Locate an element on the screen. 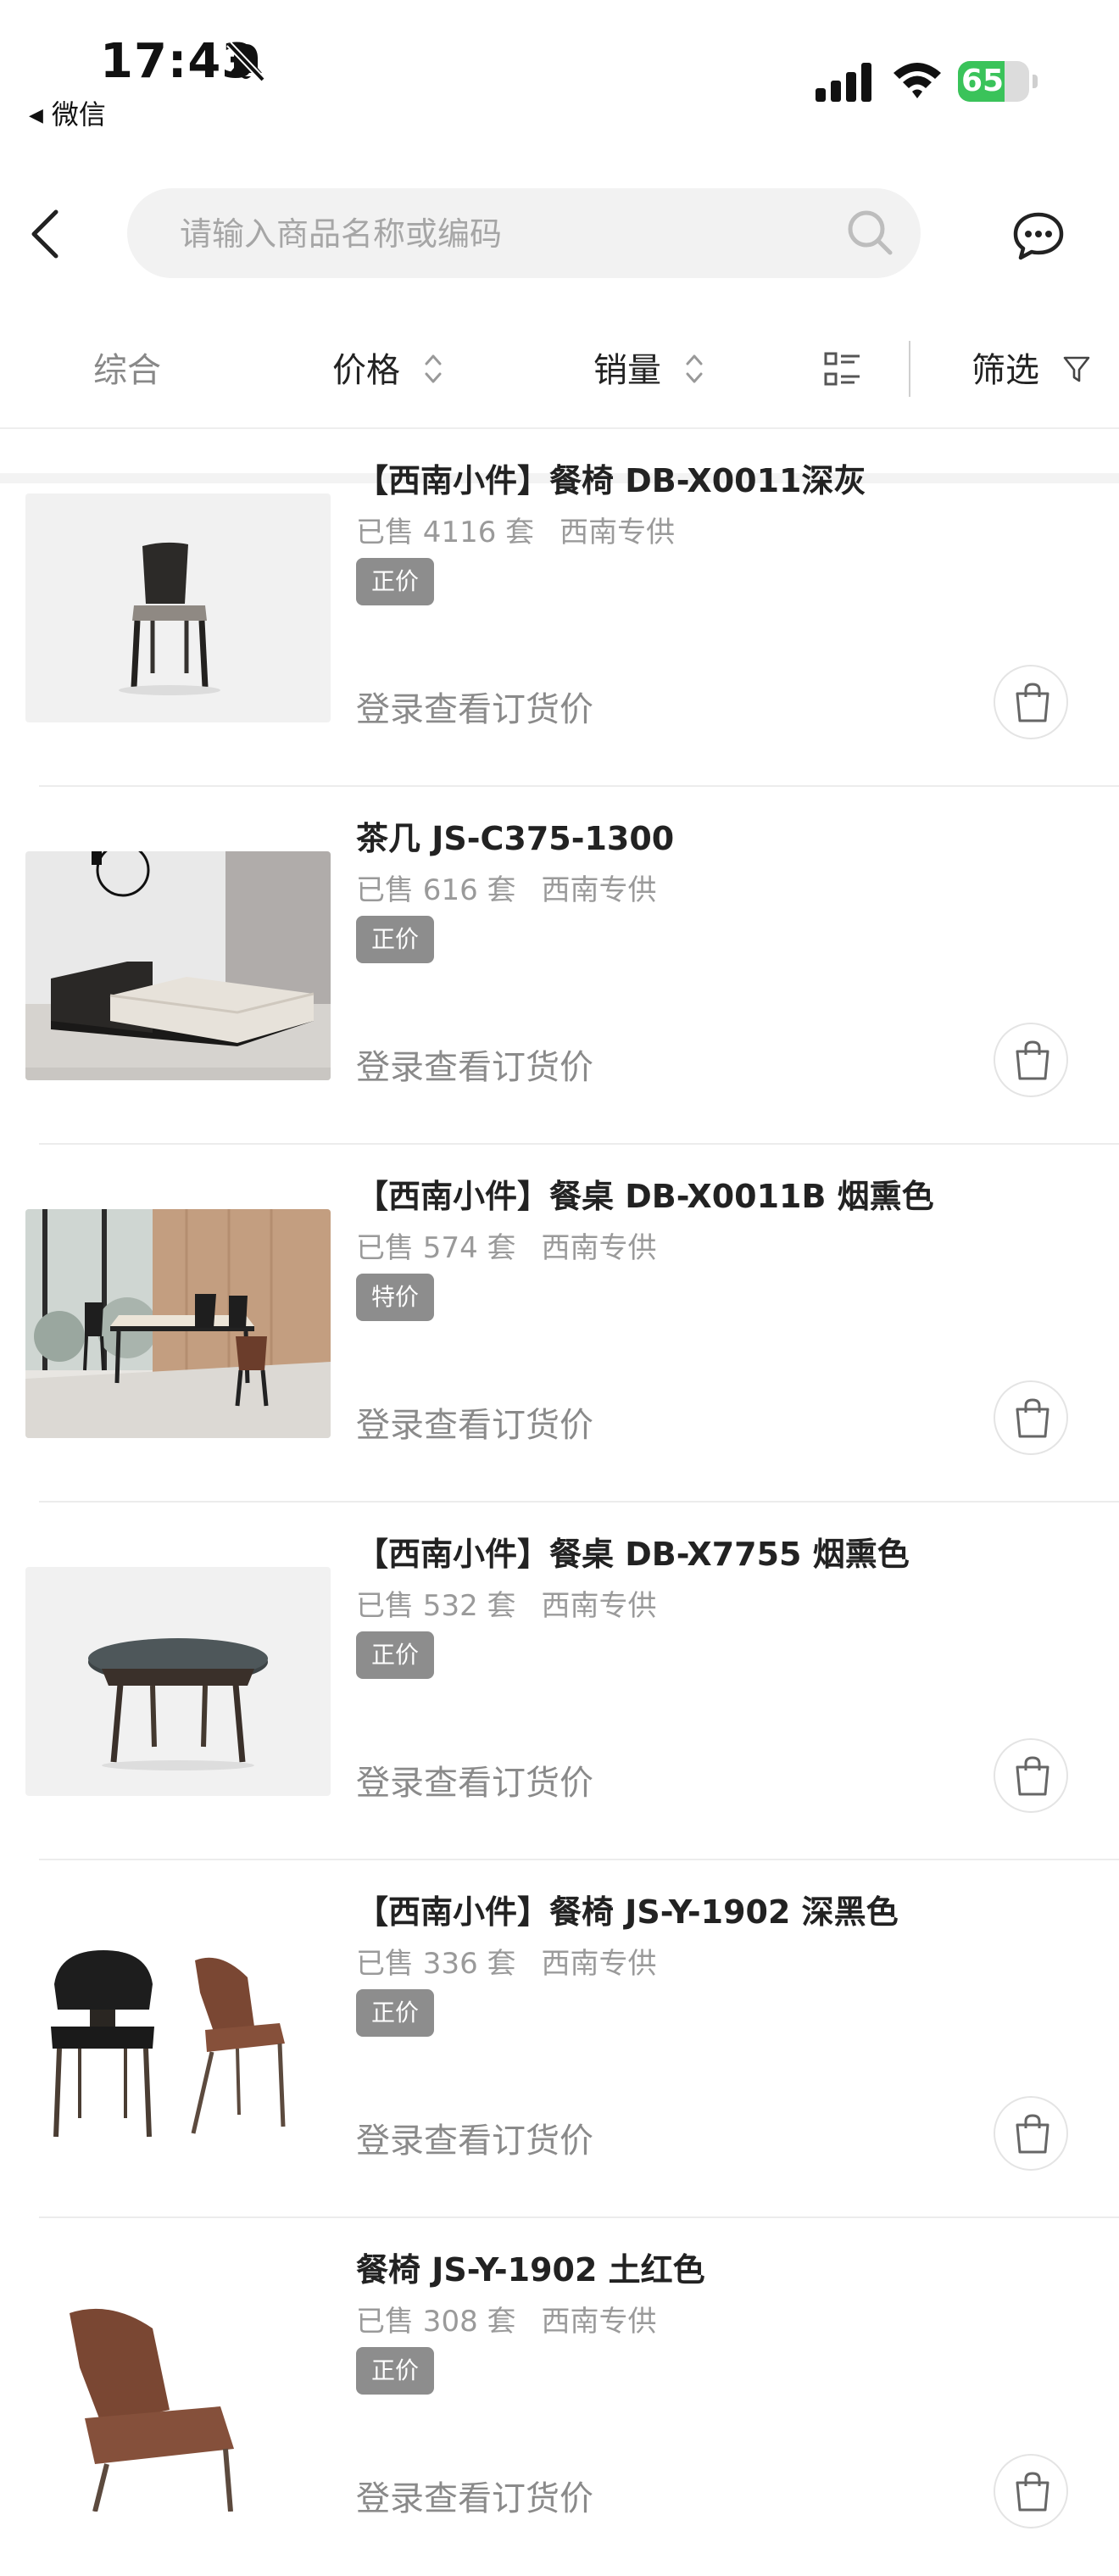 This screenshot has height=2576, width=1119. product-sold-count: 已售 574 套 is located at coordinates (436, 1248).